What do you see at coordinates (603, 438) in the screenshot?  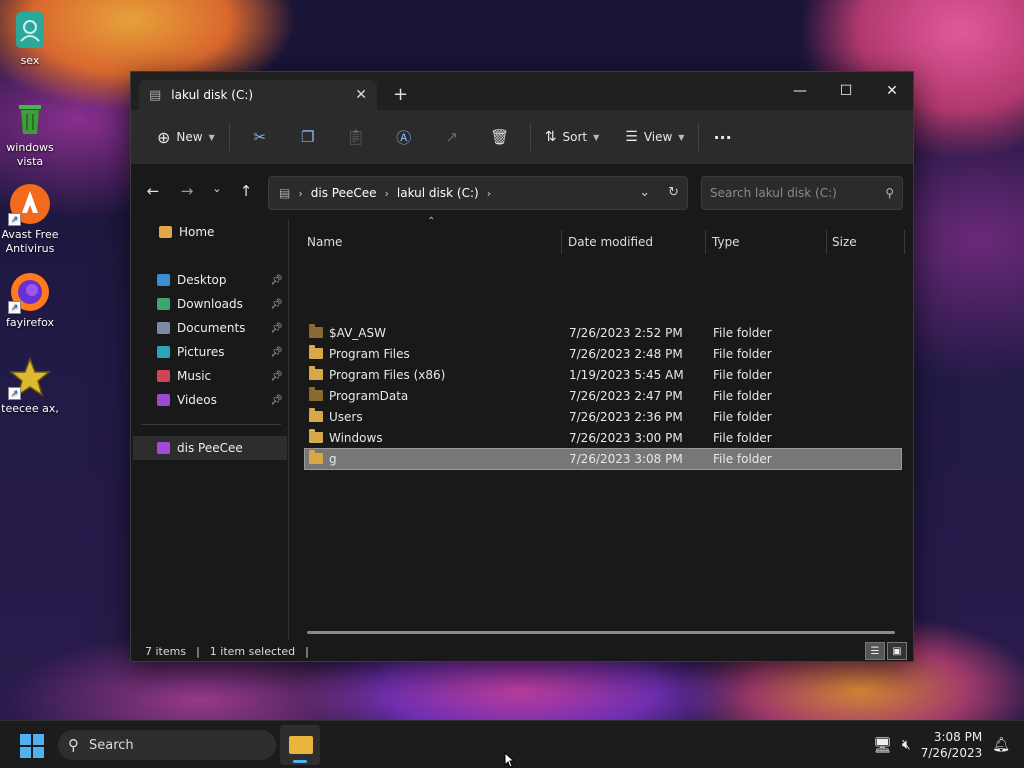 I see `table-row: Windows 7/26/2023 3:00 PM File folder` at bounding box center [603, 438].